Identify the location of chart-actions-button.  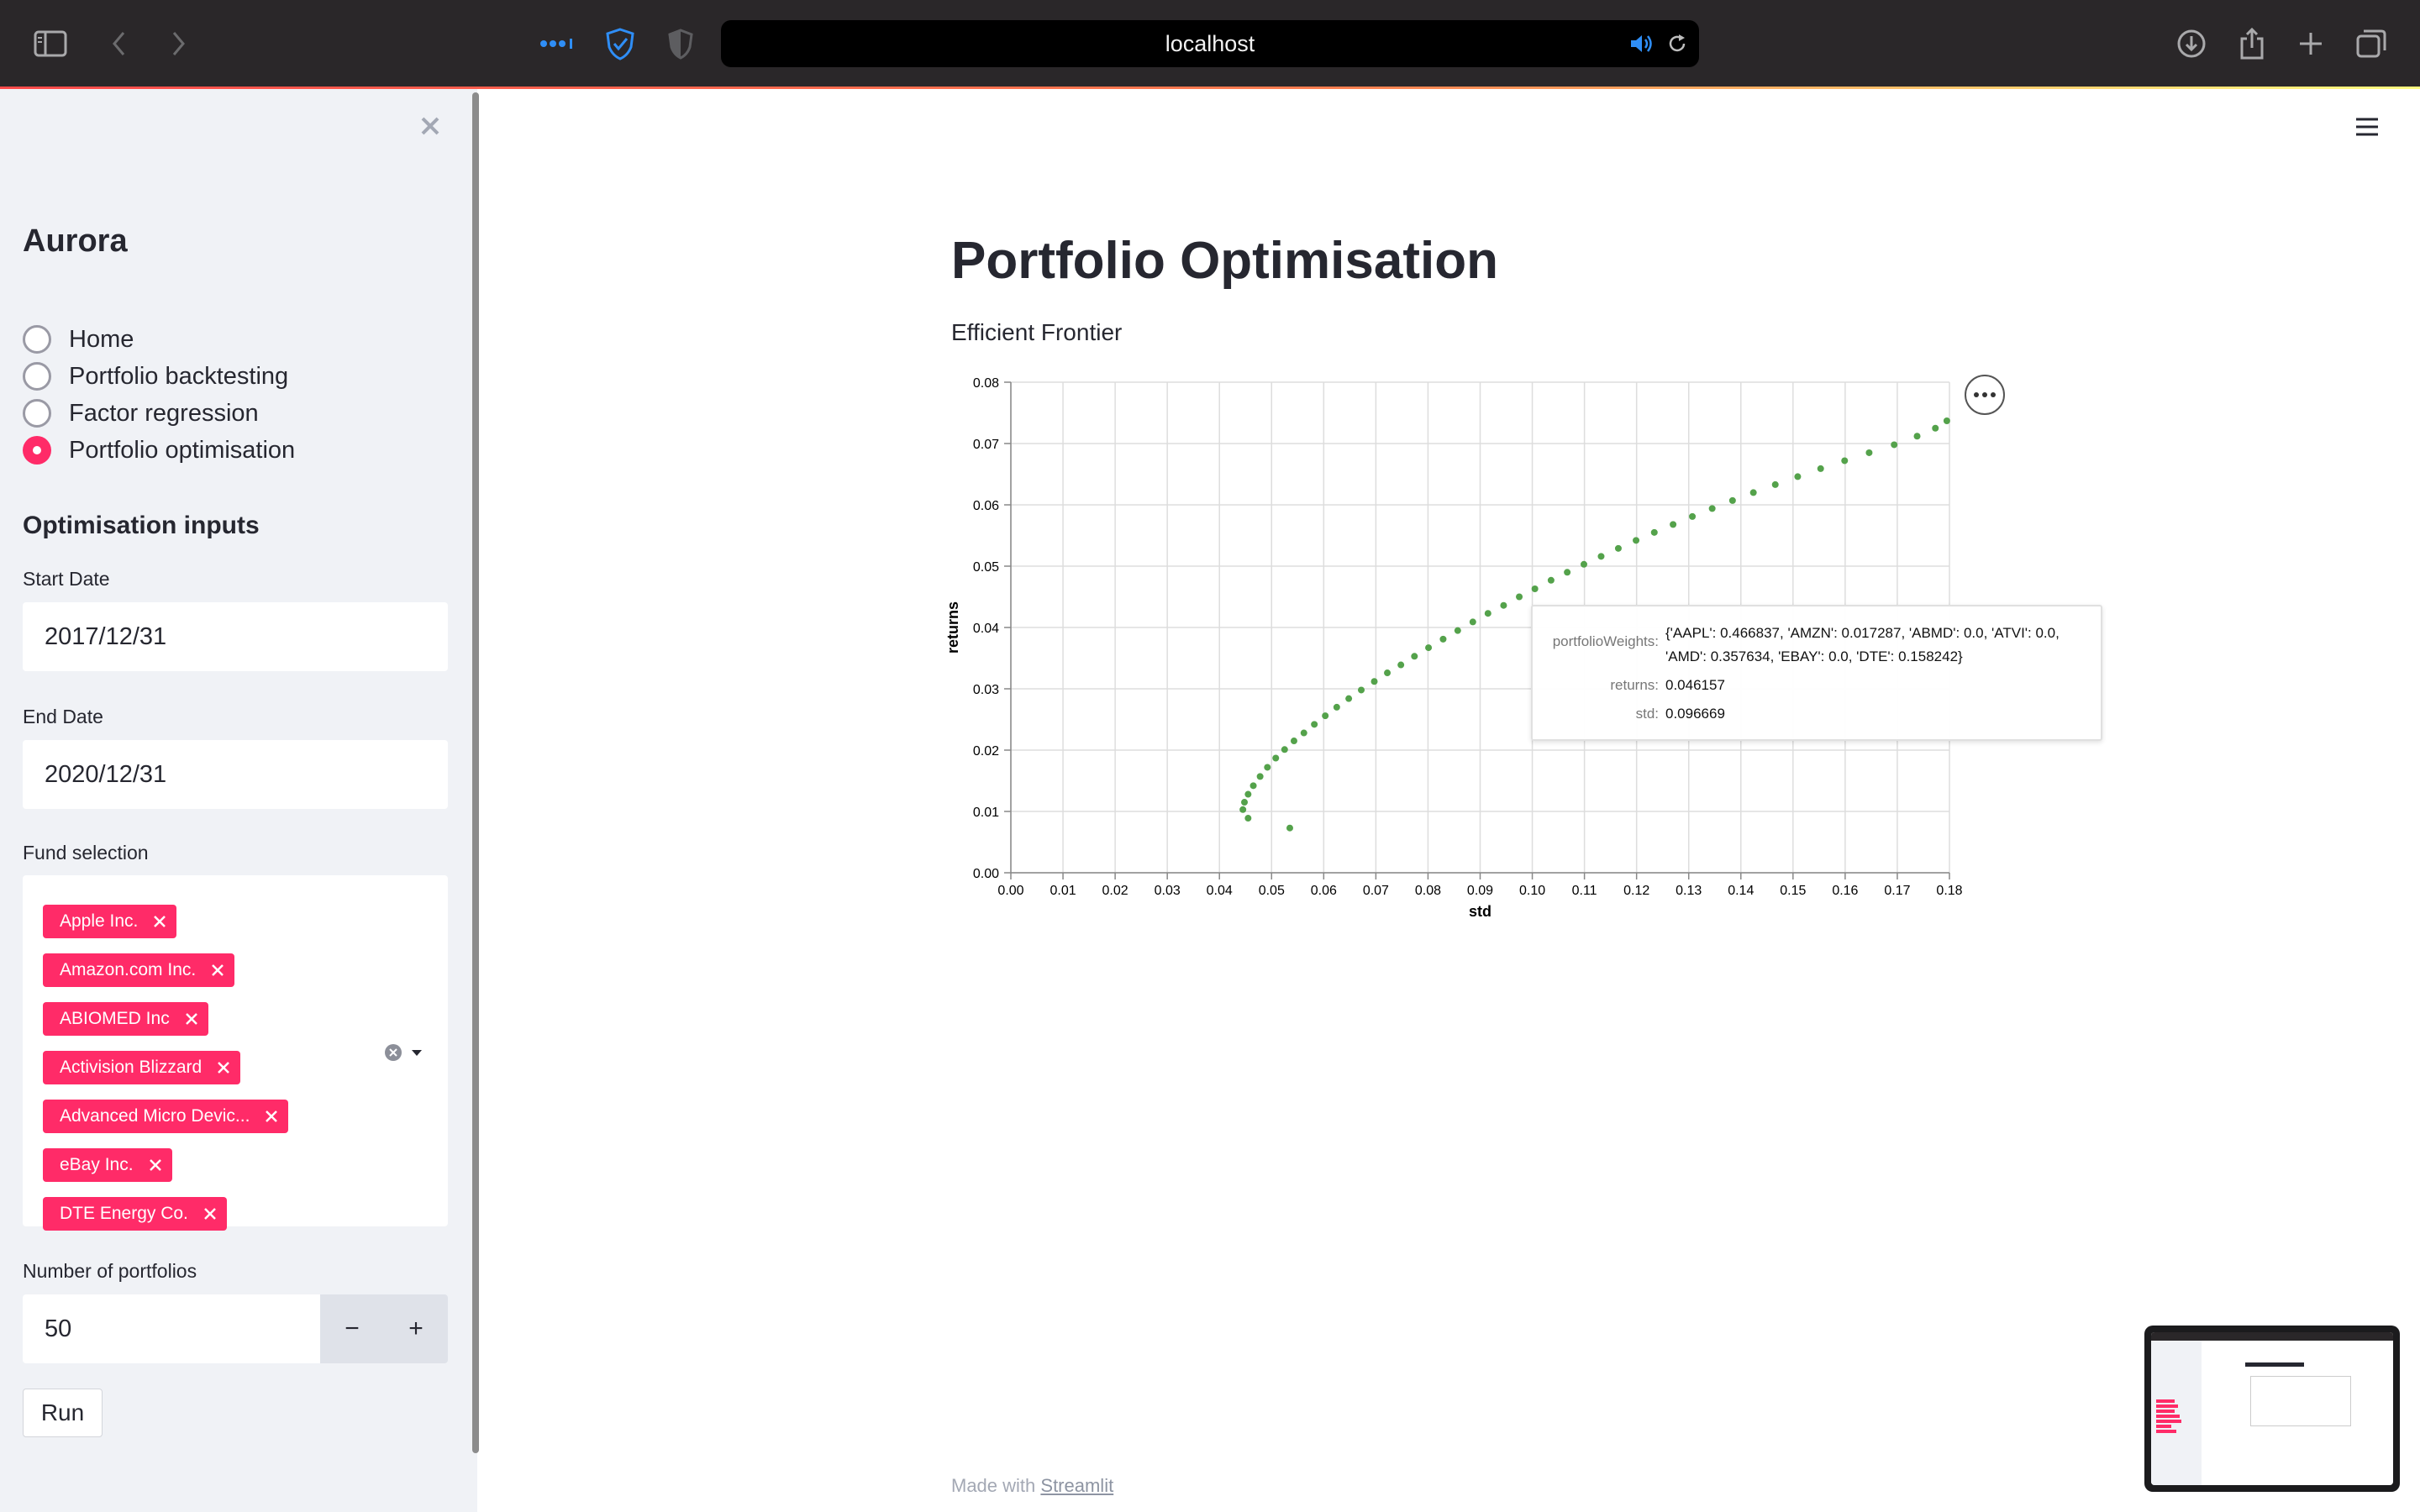
(1985, 395).